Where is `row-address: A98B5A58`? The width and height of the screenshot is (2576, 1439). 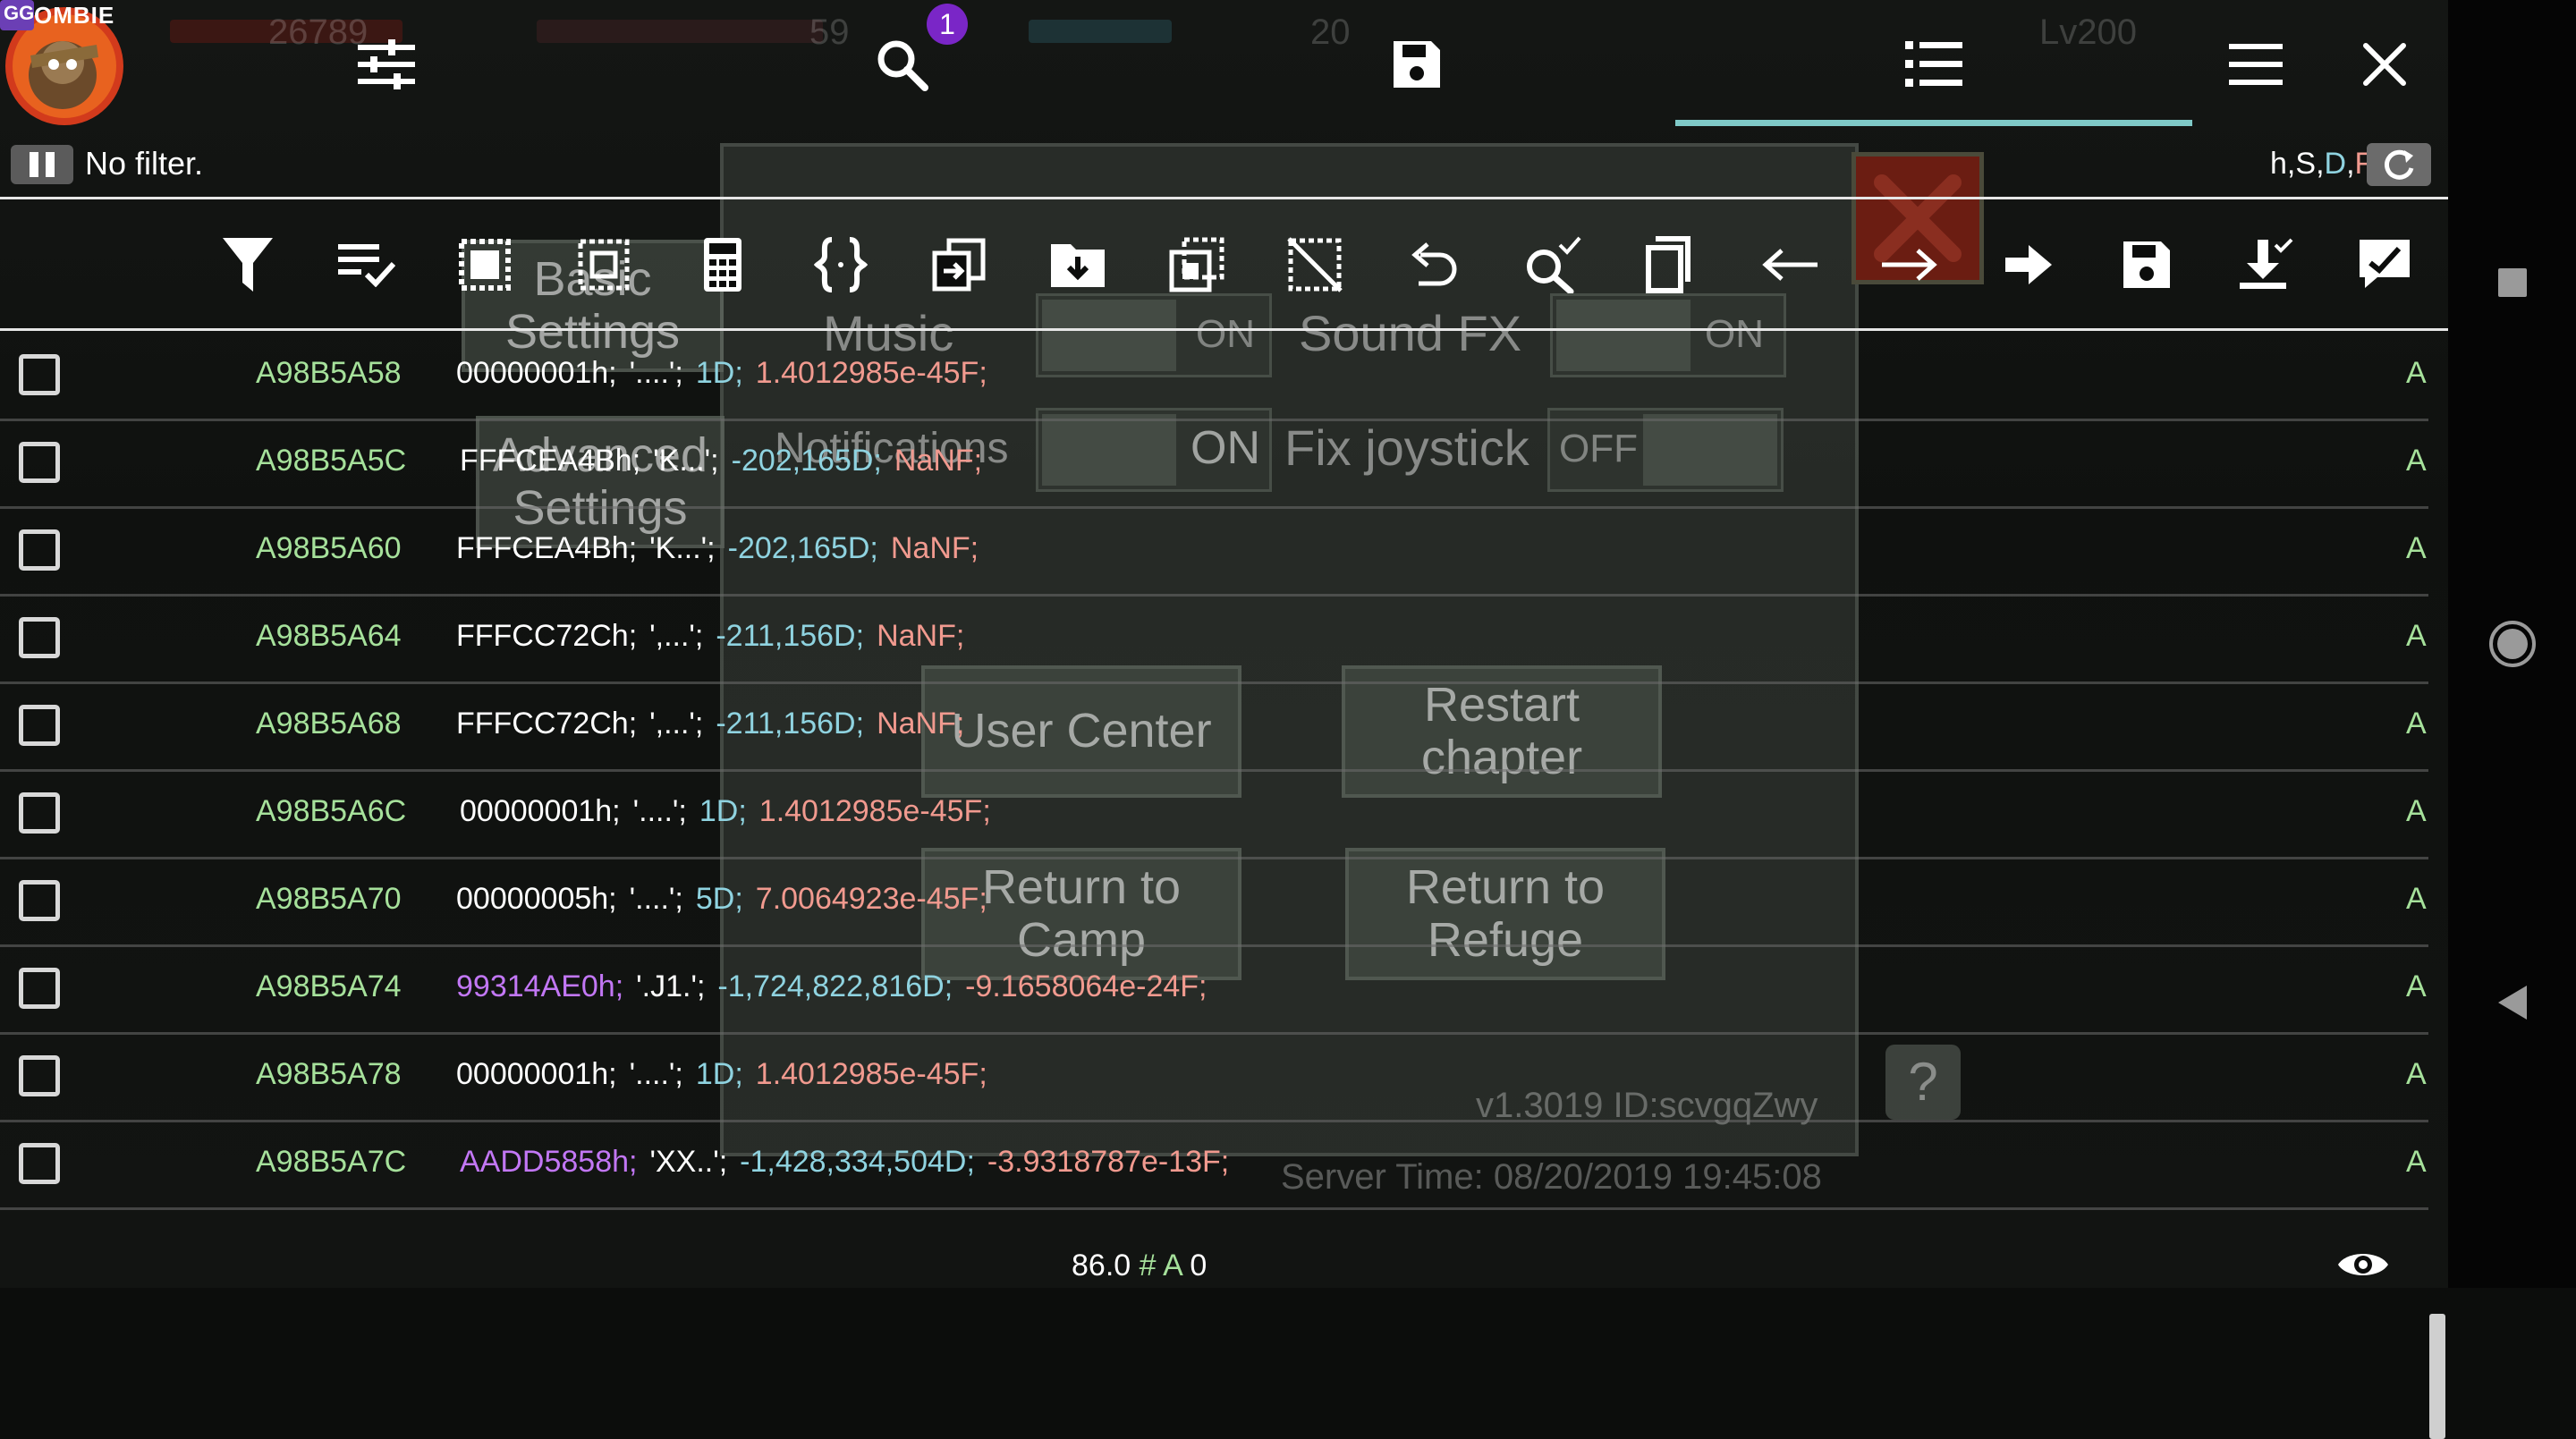 row-address: A98B5A58 is located at coordinates (329, 373).